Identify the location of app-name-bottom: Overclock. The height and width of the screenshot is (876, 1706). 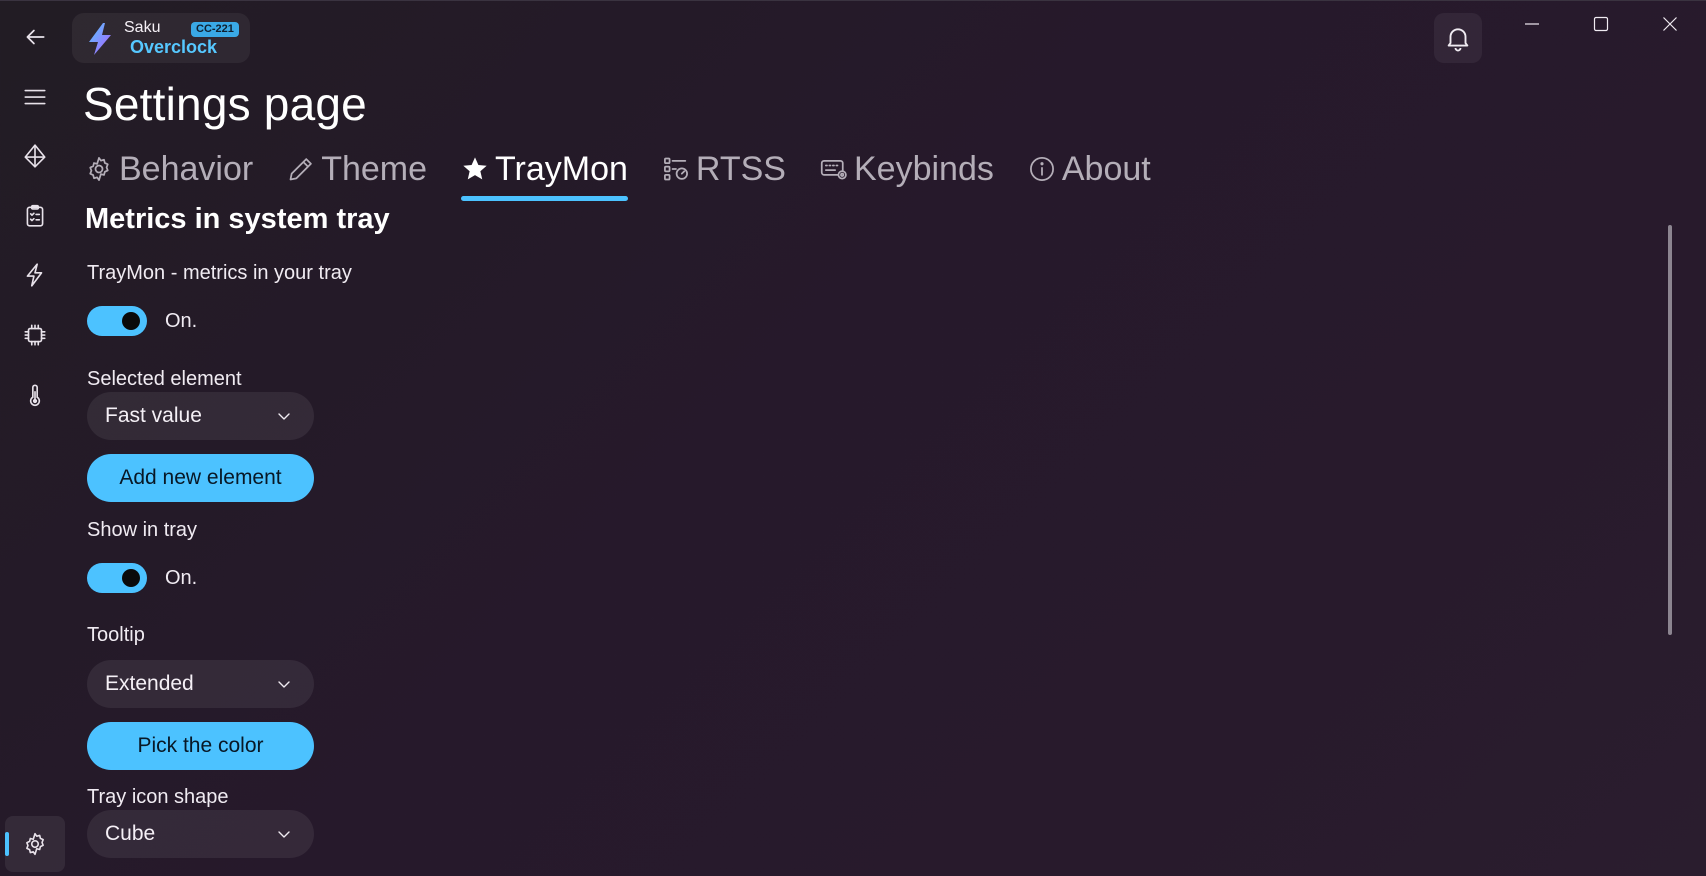
(174, 47).